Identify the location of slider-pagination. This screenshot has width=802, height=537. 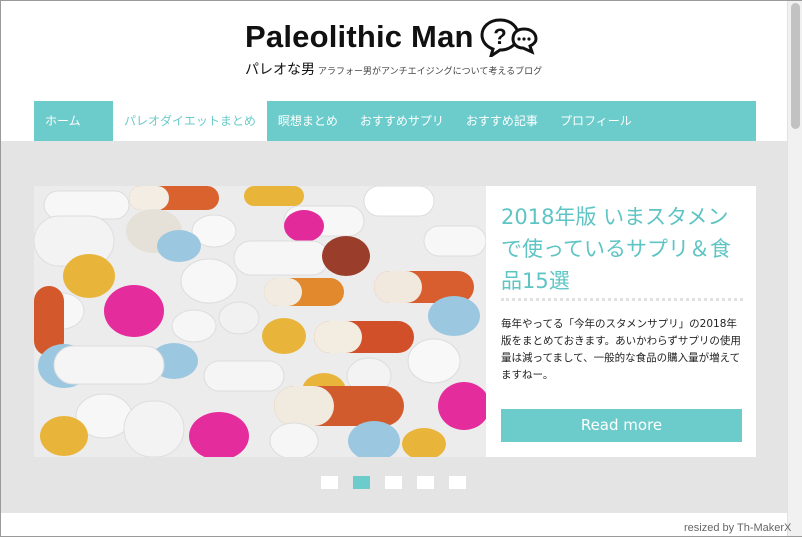
(401, 482).